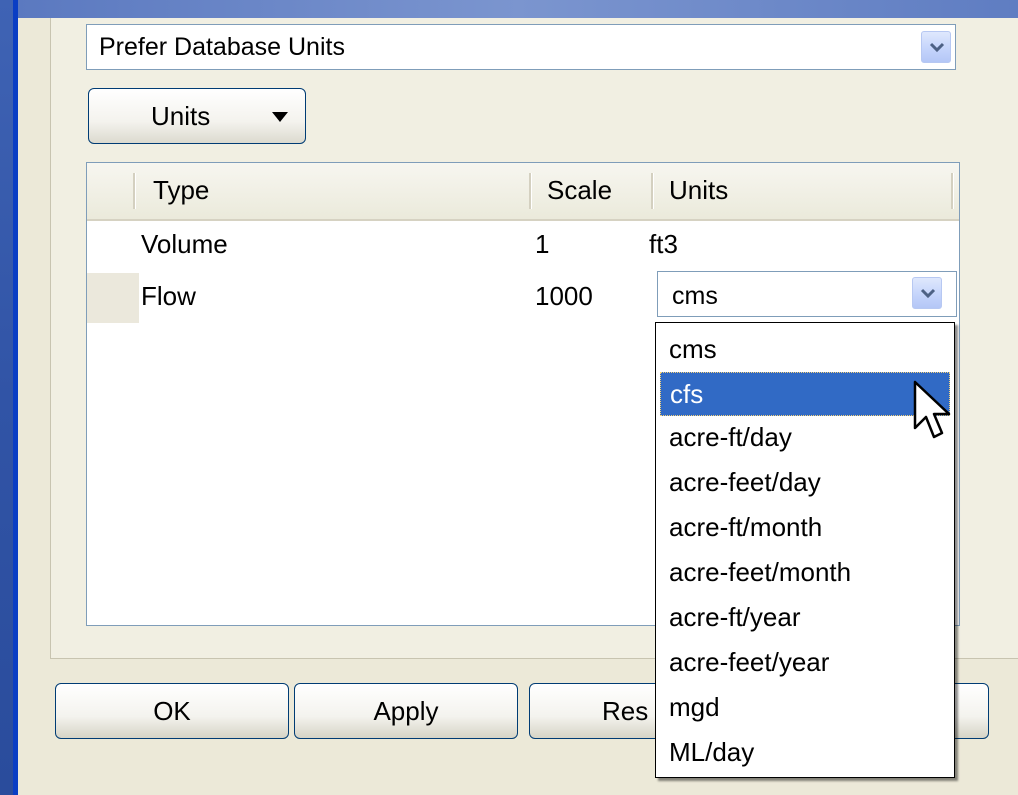 The width and height of the screenshot is (1018, 795). What do you see at coordinates (579, 190) in the screenshot?
I see `column-header-scale: Scale` at bounding box center [579, 190].